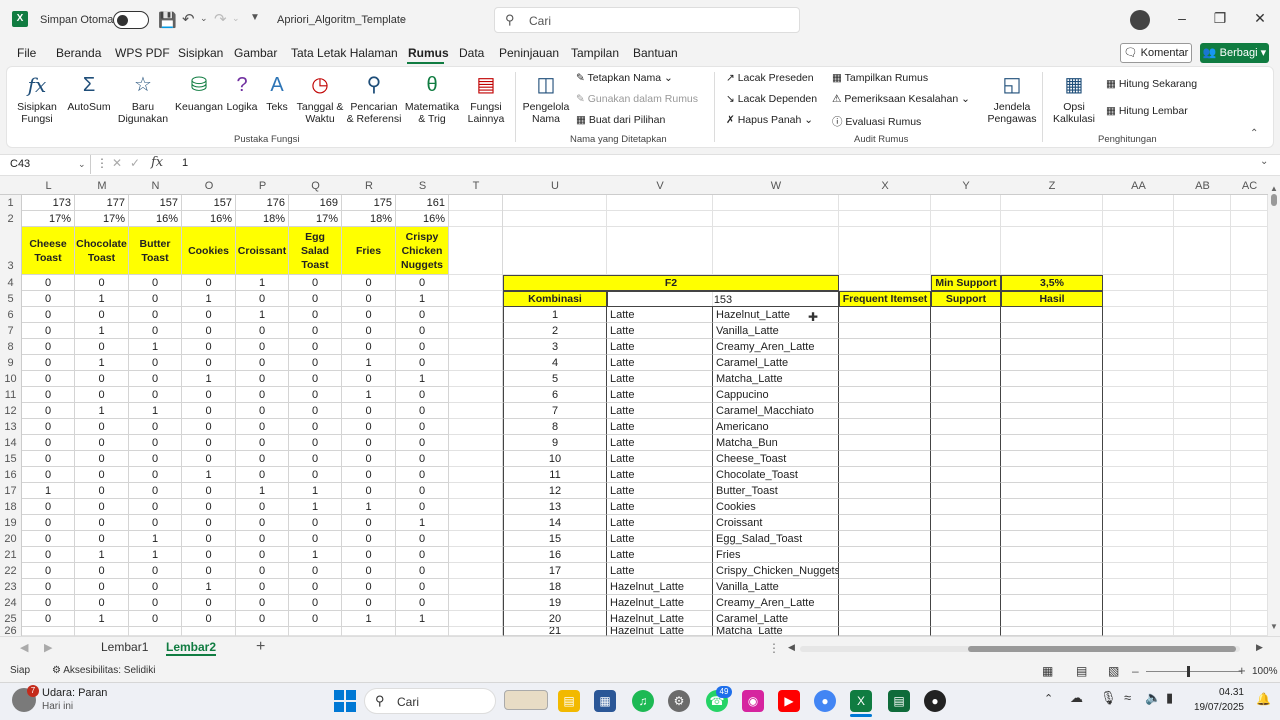  I want to click on tab-splitter-icon: ⋮, so click(774, 648).